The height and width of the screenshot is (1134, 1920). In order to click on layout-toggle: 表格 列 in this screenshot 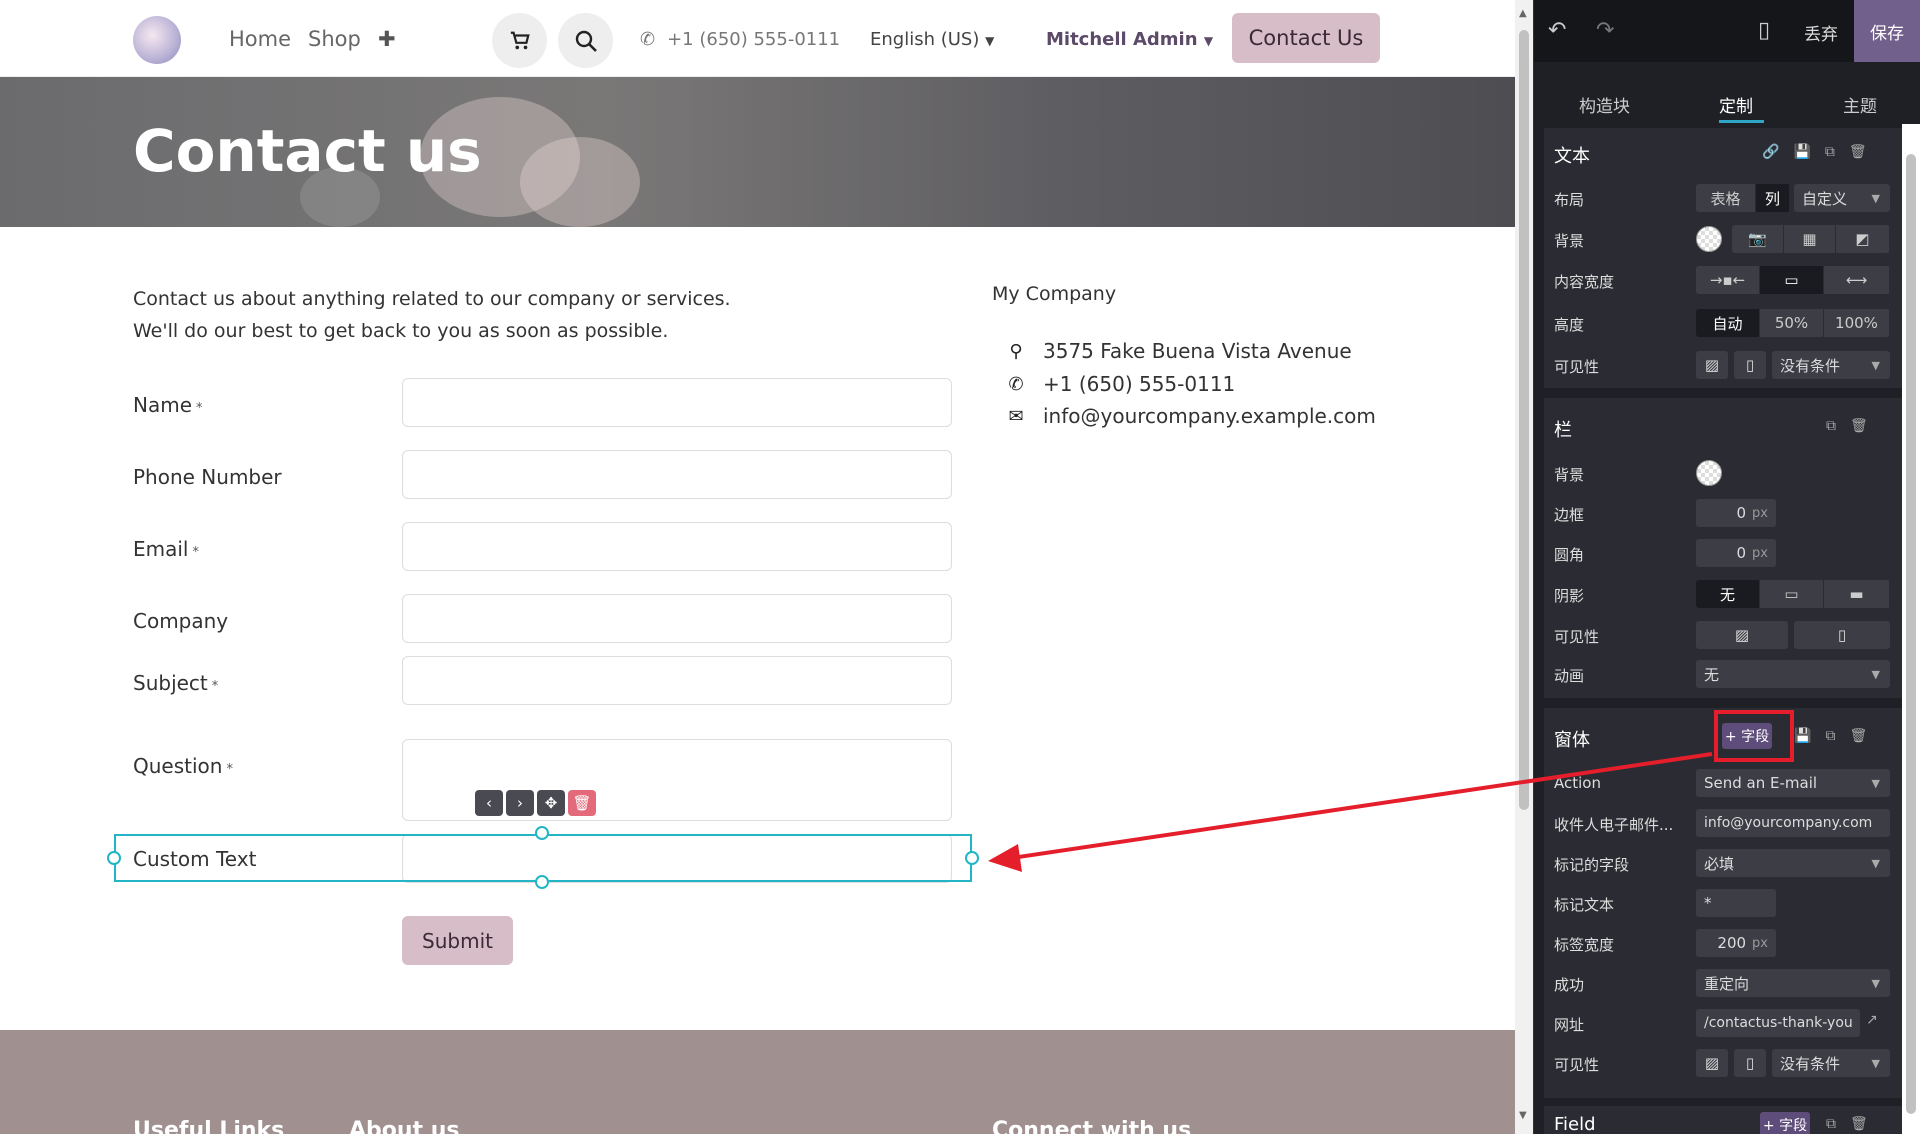, I will do `click(1743, 198)`.